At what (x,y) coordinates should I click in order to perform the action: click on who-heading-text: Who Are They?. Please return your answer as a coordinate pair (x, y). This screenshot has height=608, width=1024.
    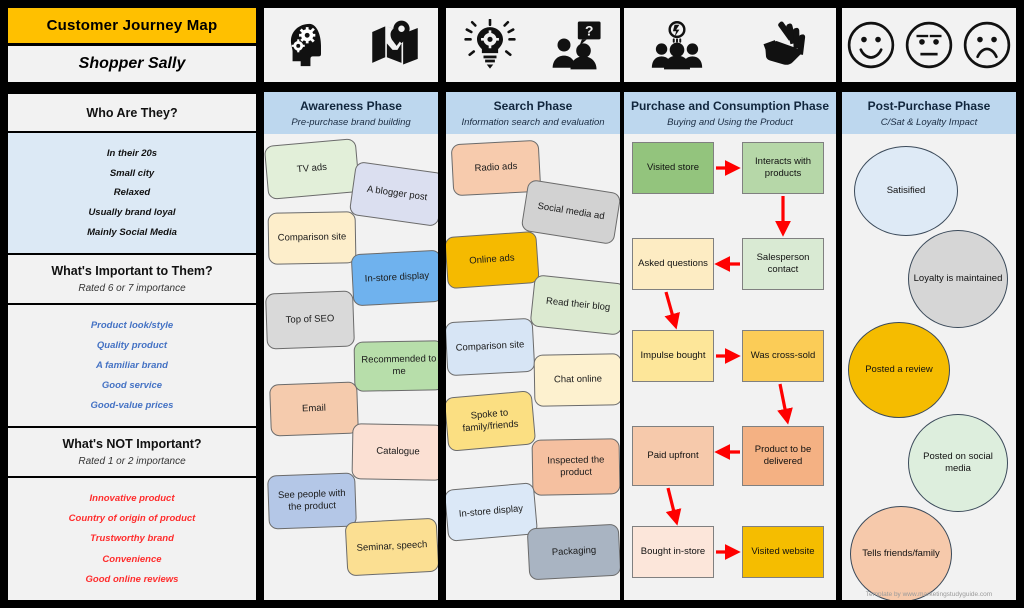
    Looking at the image, I should click on (132, 112).